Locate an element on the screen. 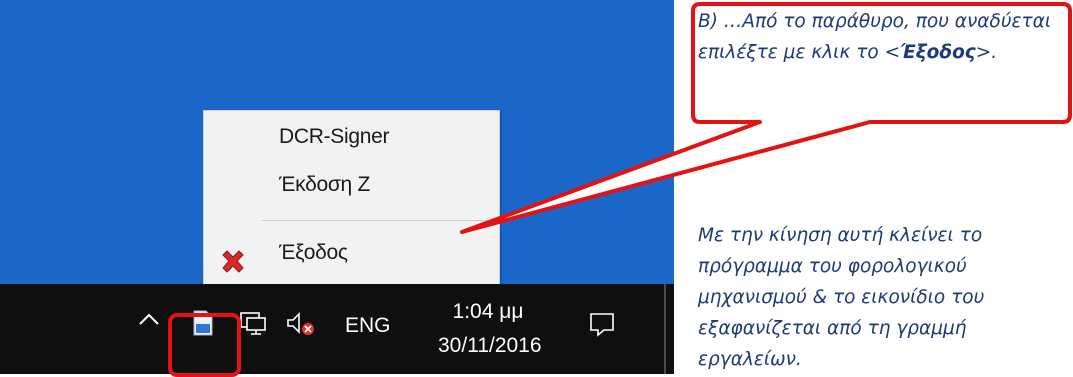 This screenshot has width=1073, height=377. volume-muted-icon is located at coordinates (301, 324).